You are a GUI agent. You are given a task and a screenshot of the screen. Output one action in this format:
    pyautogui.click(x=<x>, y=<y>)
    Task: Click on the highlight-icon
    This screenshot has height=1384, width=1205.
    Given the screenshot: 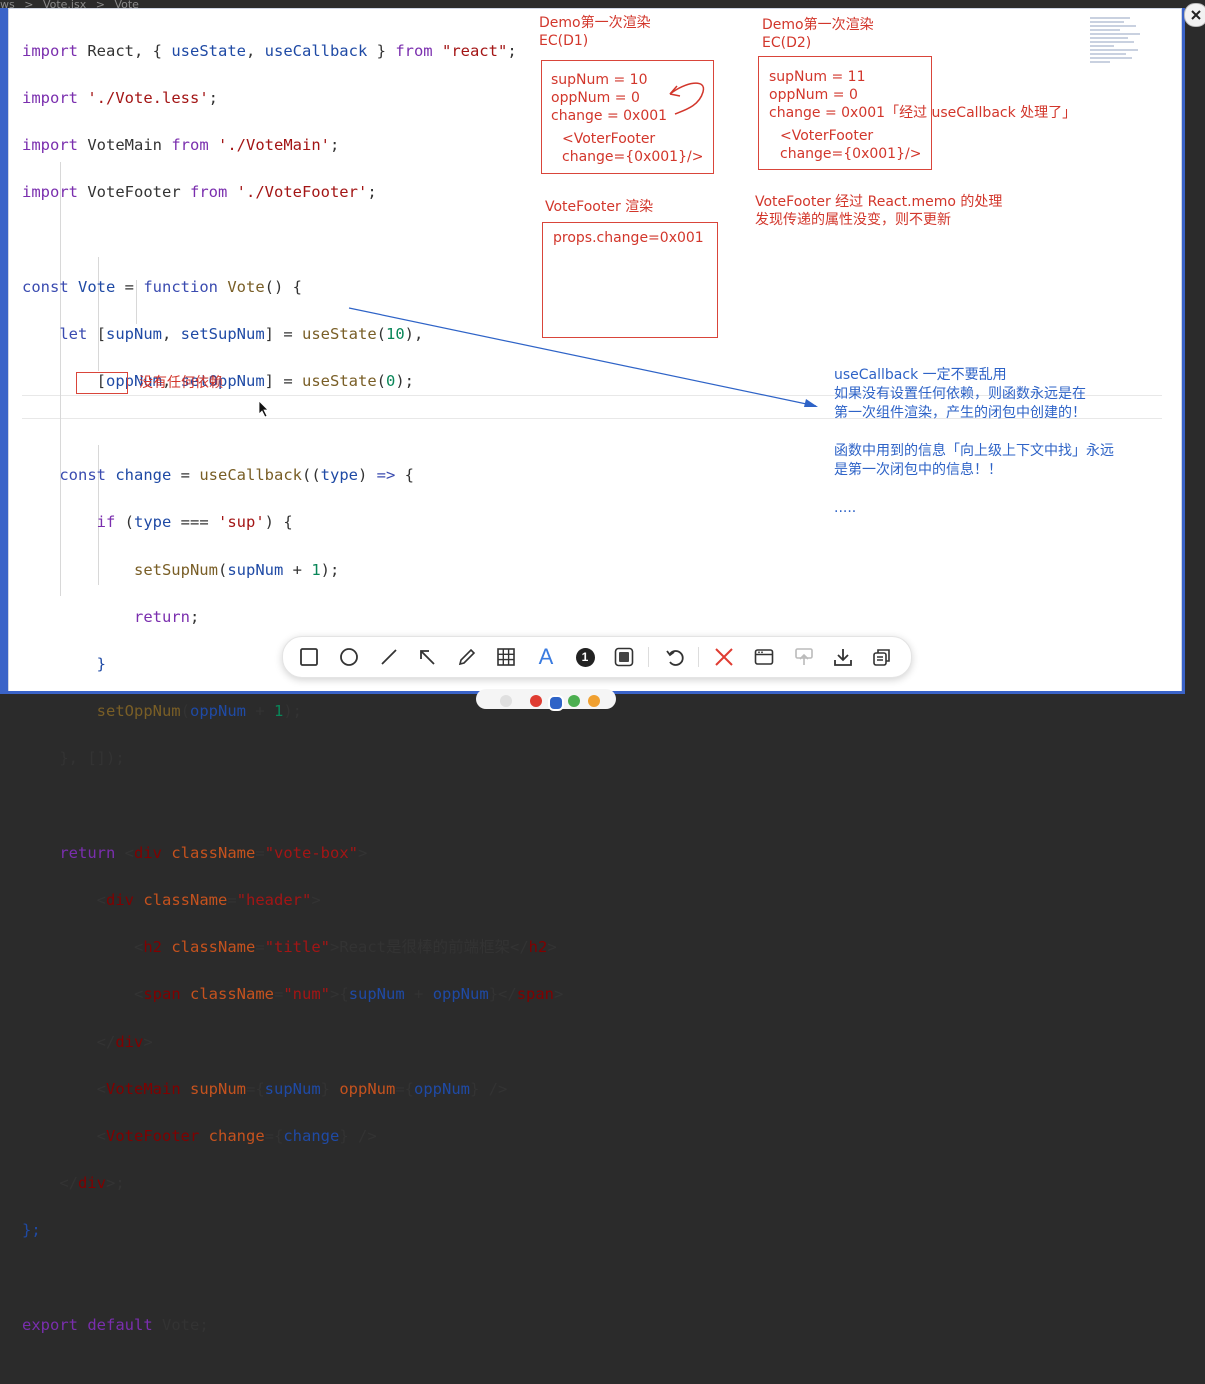 What is the action you would take?
    pyautogui.click(x=624, y=657)
    